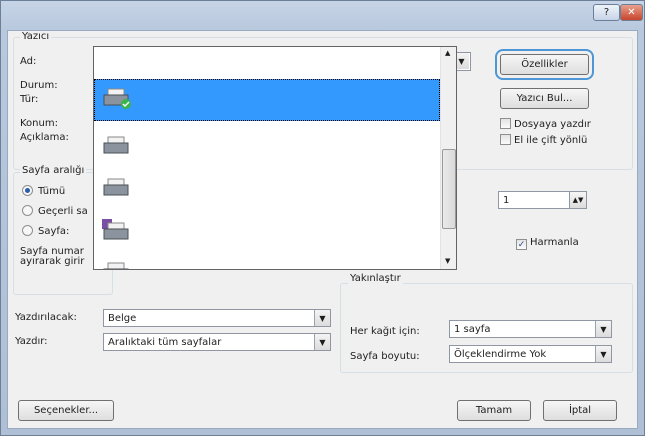  I want to click on printer-group-label: Yazıcı, so click(36, 36).